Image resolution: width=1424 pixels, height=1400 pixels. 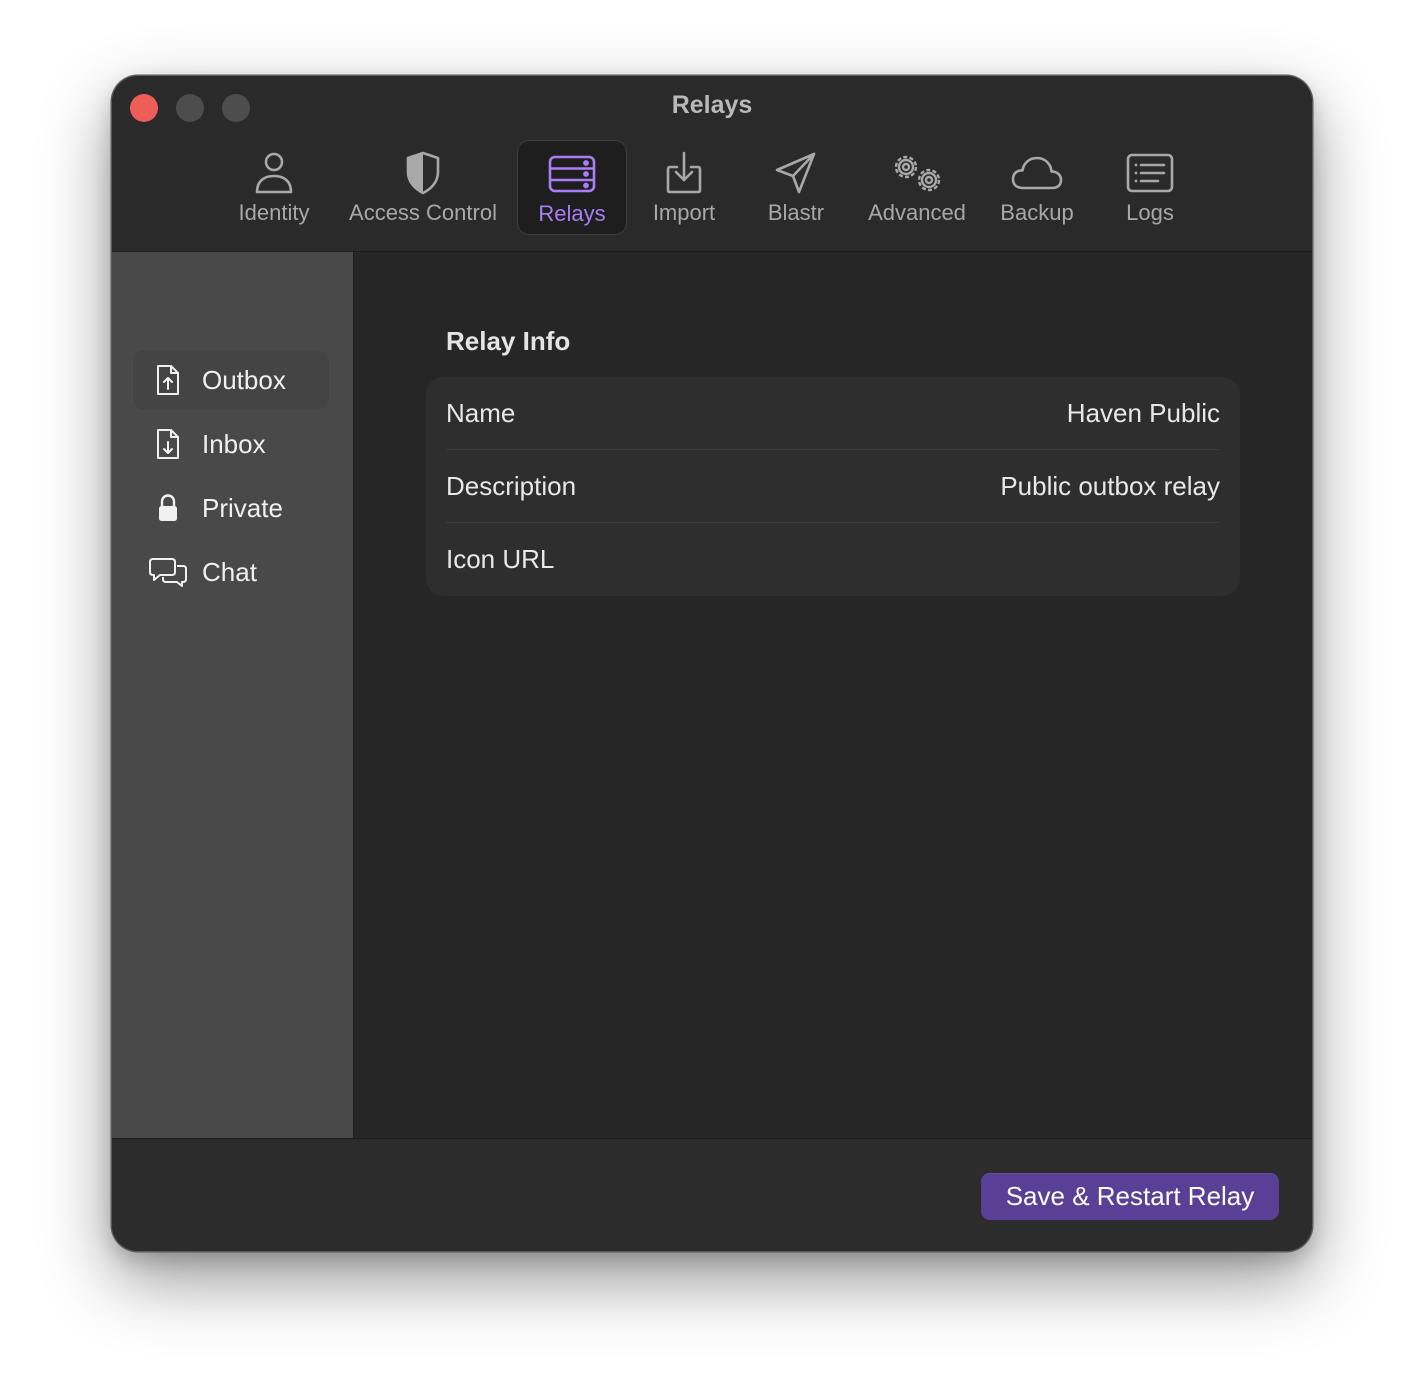 What do you see at coordinates (481, 412) in the screenshot?
I see `field-label: Name` at bounding box center [481, 412].